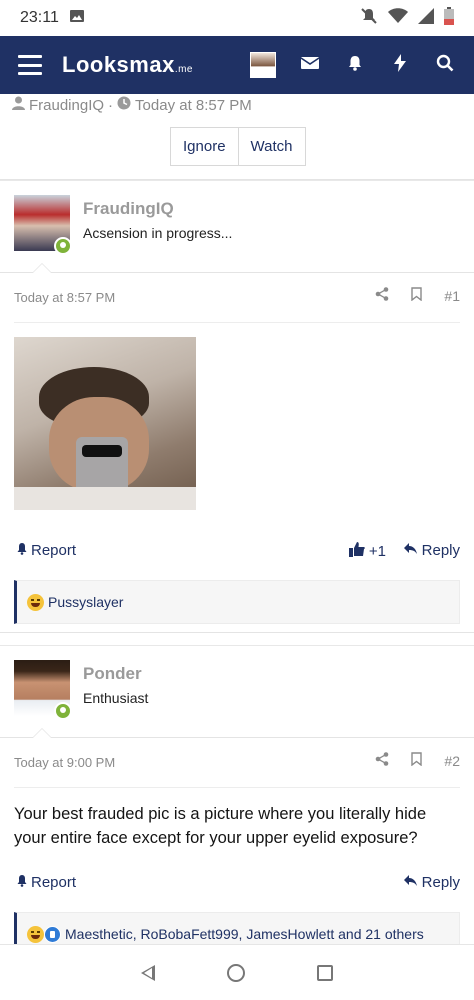  I want to click on bolt-icon, so click(400, 65).